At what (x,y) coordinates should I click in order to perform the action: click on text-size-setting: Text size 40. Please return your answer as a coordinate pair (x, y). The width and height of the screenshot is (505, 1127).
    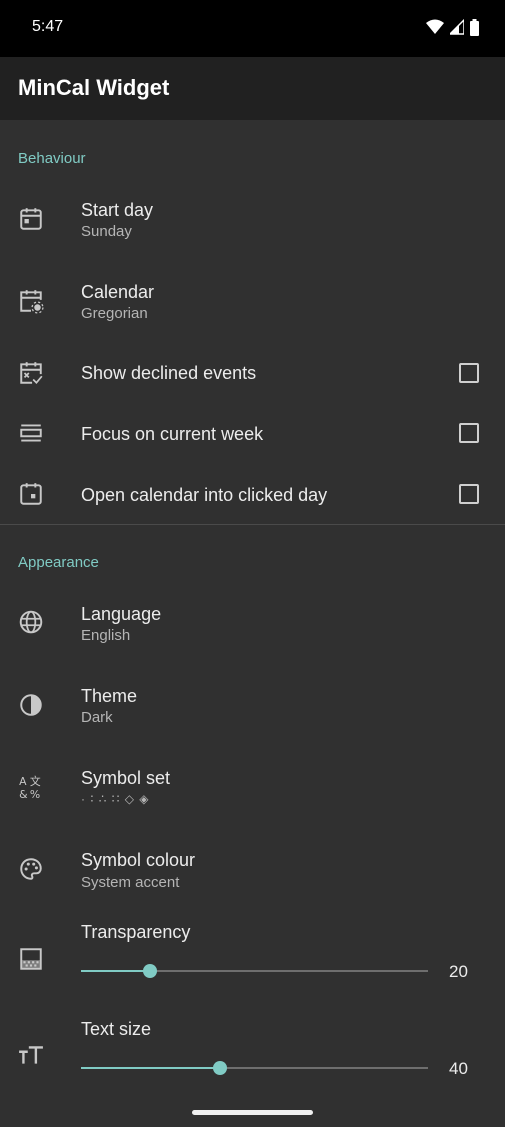
    Looking at the image, I should click on (252, 1053).